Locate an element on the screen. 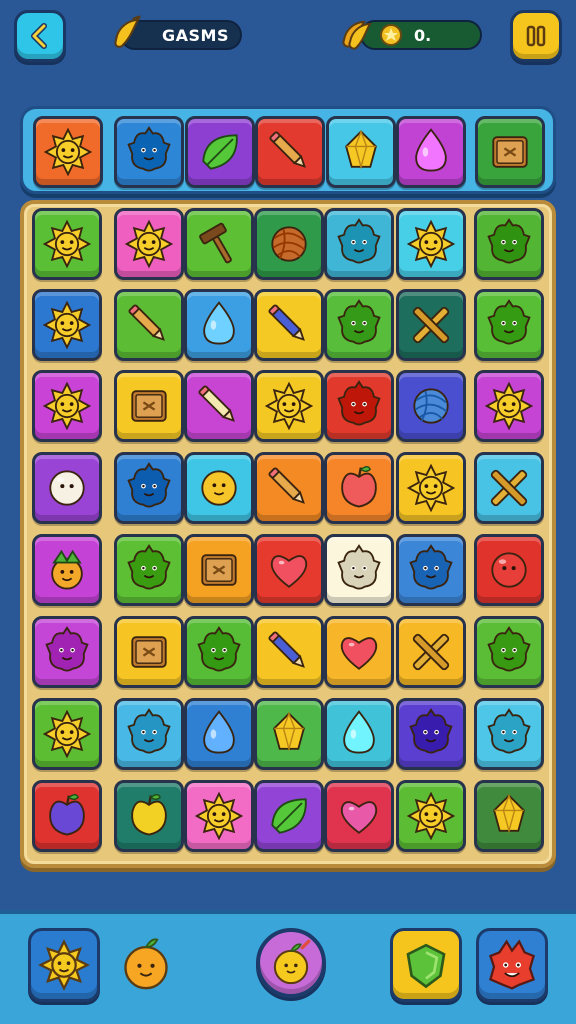 The width and height of the screenshot is (576, 1024). top-tile-drop is located at coordinates (431, 152).